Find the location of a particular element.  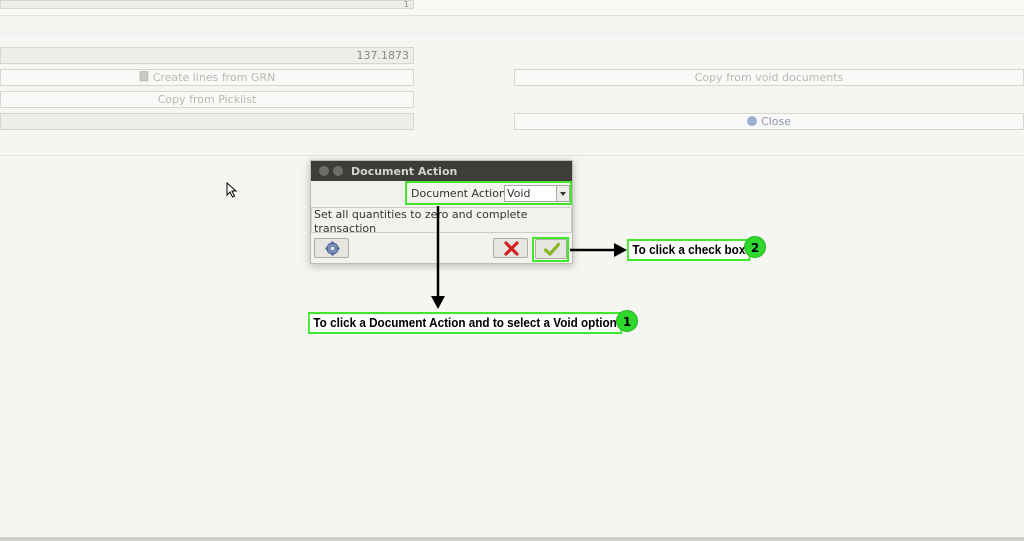

annotation-callout-2: To click a check box is located at coordinates (689, 250).